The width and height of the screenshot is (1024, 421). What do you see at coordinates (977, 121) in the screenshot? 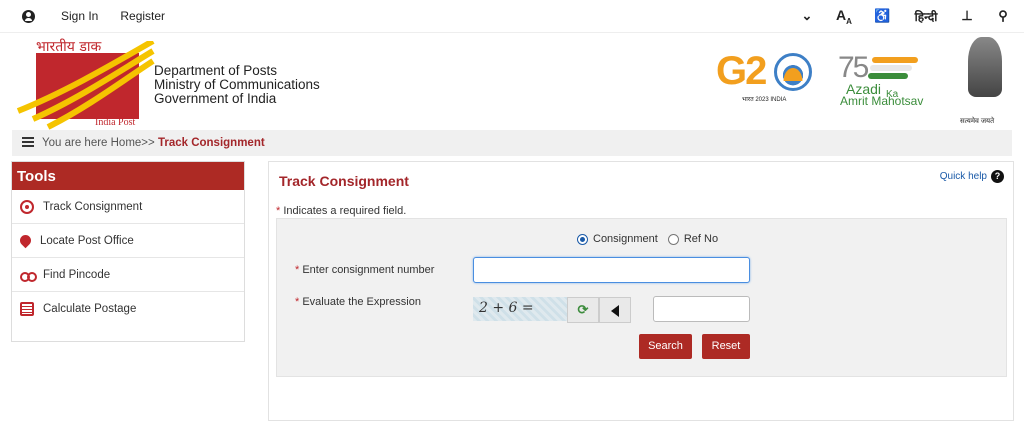
I see `emblem-motto: सत्यमेव जयते` at bounding box center [977, 121].